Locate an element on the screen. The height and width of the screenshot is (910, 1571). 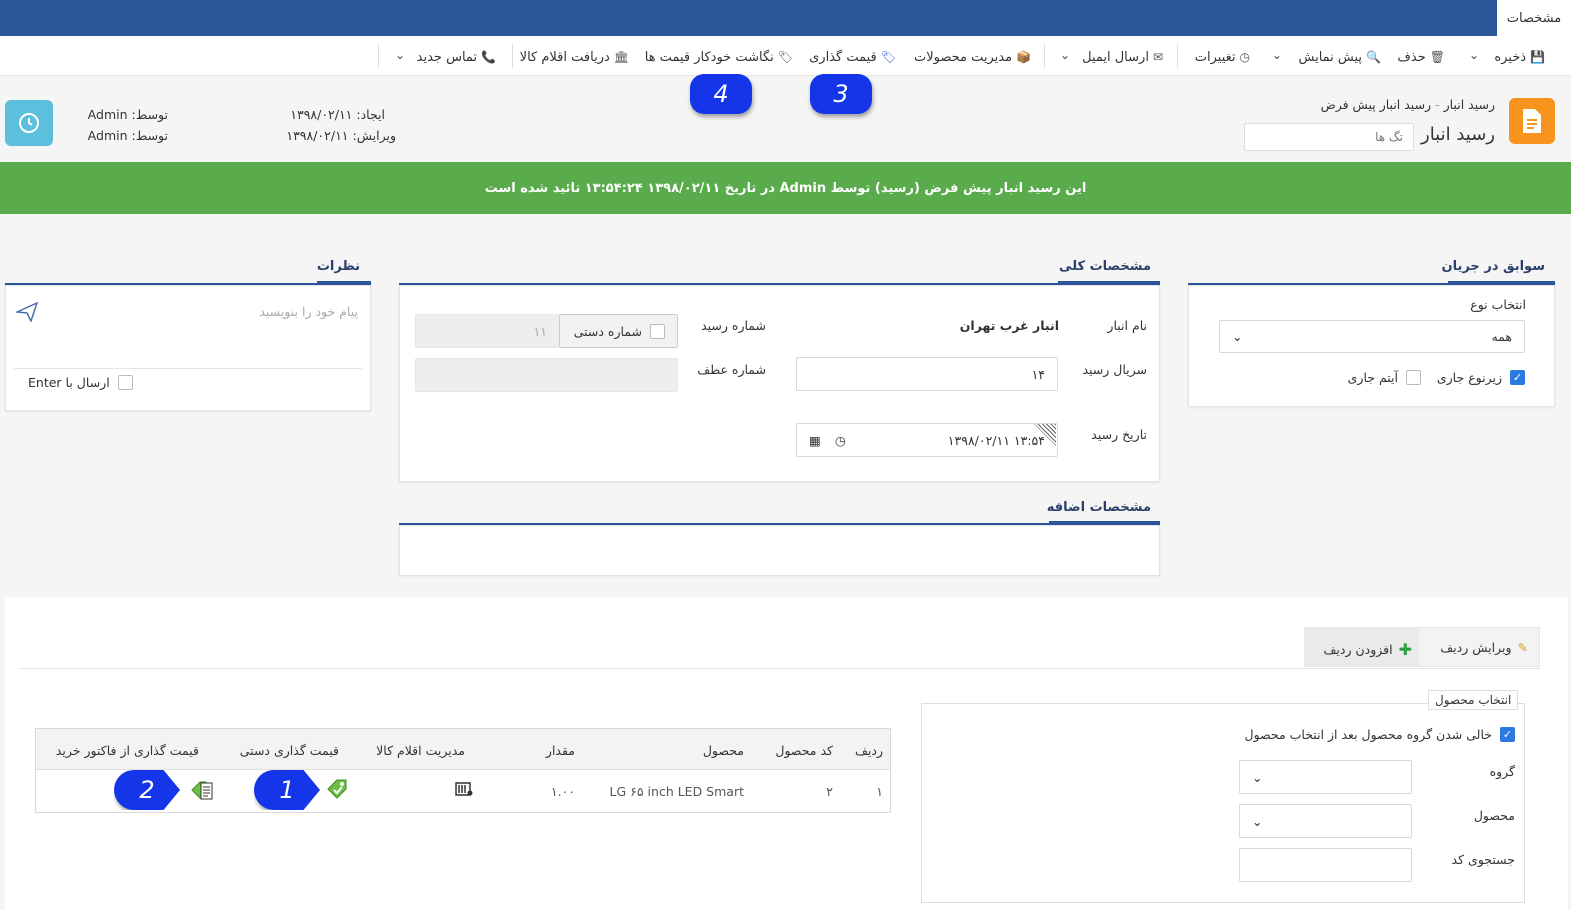
send-icon is located at coordinates (26, 314).